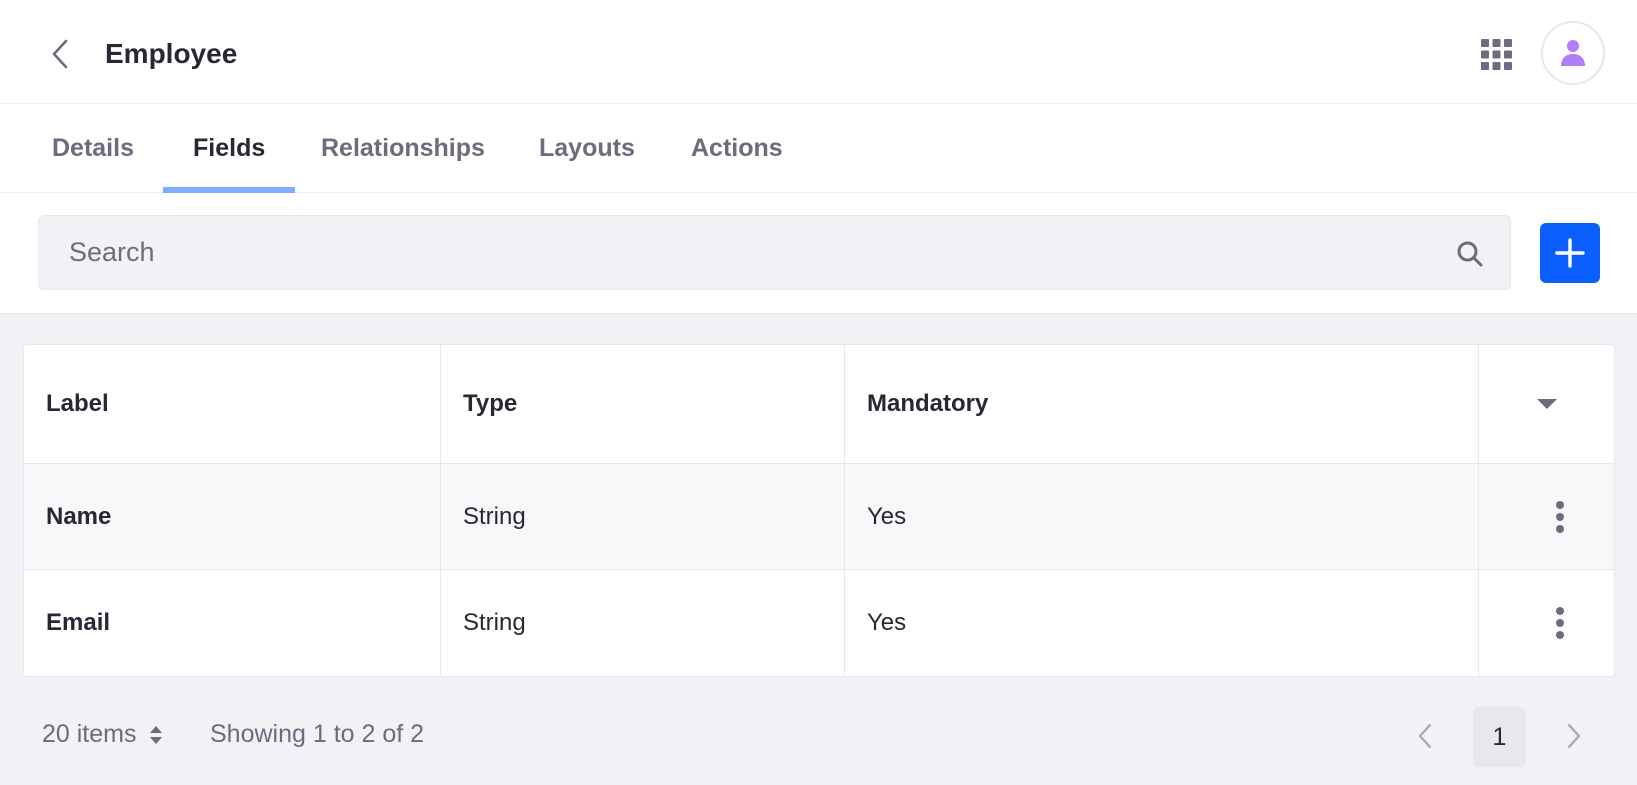 This screenshot has height=785, width=1637. Describe the element at coordinates (1162, 404) in the screenshot. I see `column-header-mandatory: Mandatory` at that location.